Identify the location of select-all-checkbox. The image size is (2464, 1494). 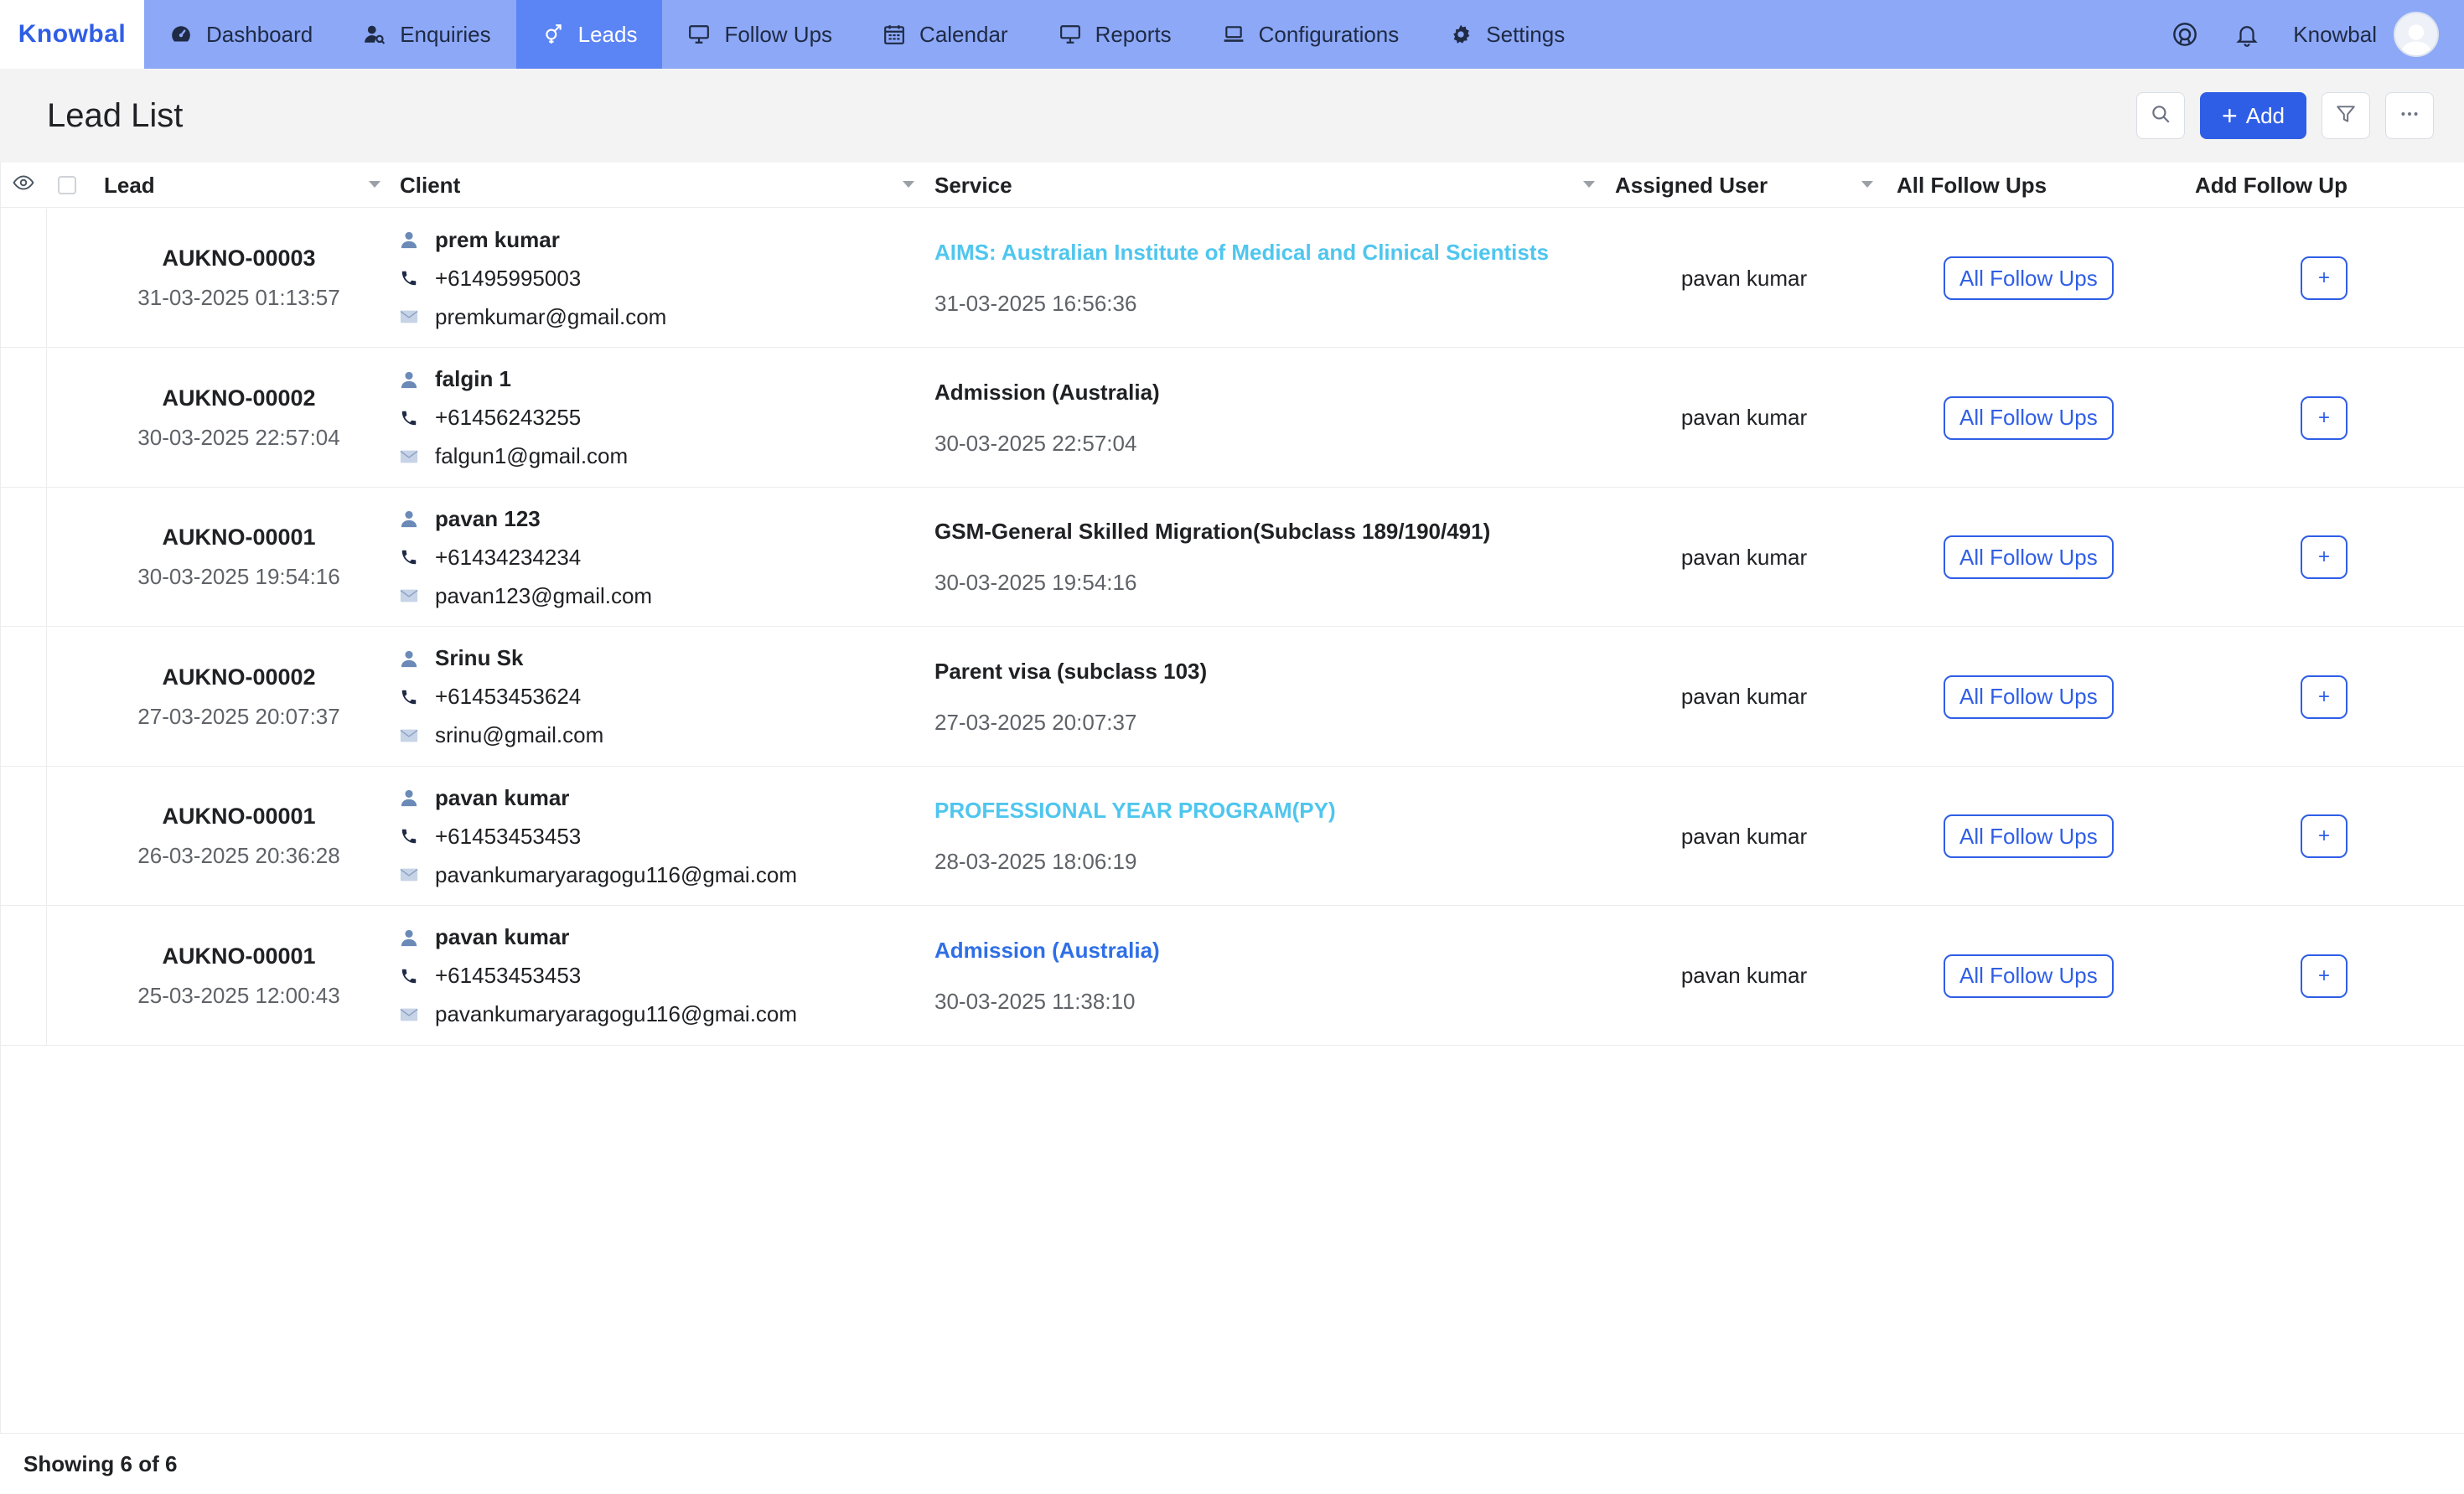
(67, 185).